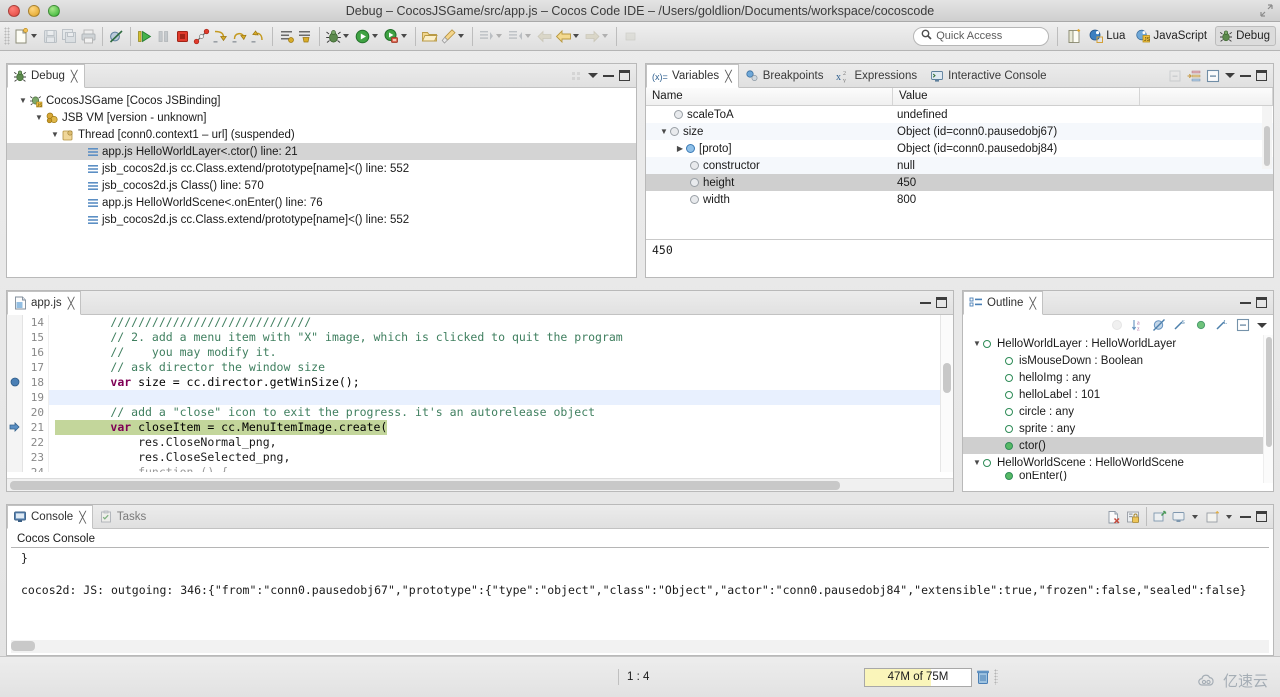 The width and height of the screenshot is (1280, 697). What do you see at coordinates (1117, 325) in the screenshot?
I see `focus-icon` at bounding box center [1117, 325].